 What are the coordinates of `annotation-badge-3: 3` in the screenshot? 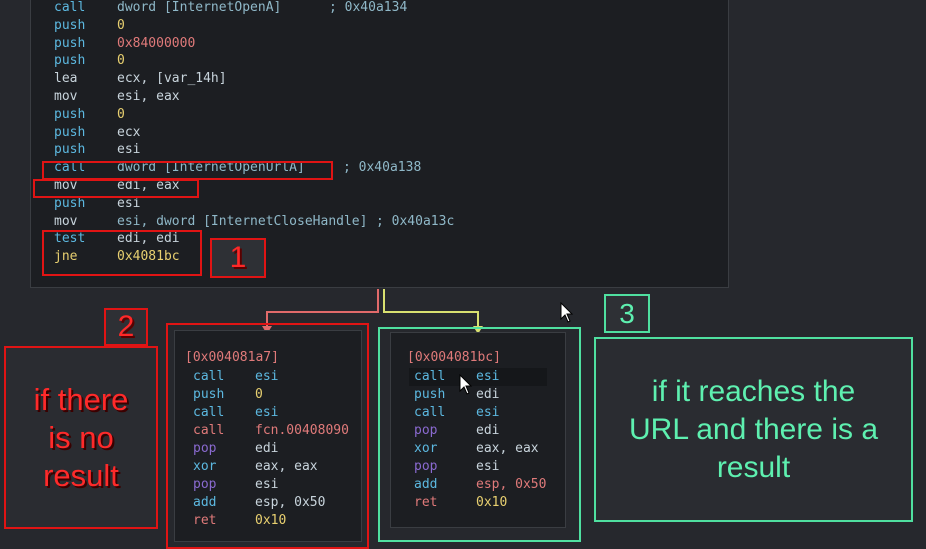 It's located at (627, 313).